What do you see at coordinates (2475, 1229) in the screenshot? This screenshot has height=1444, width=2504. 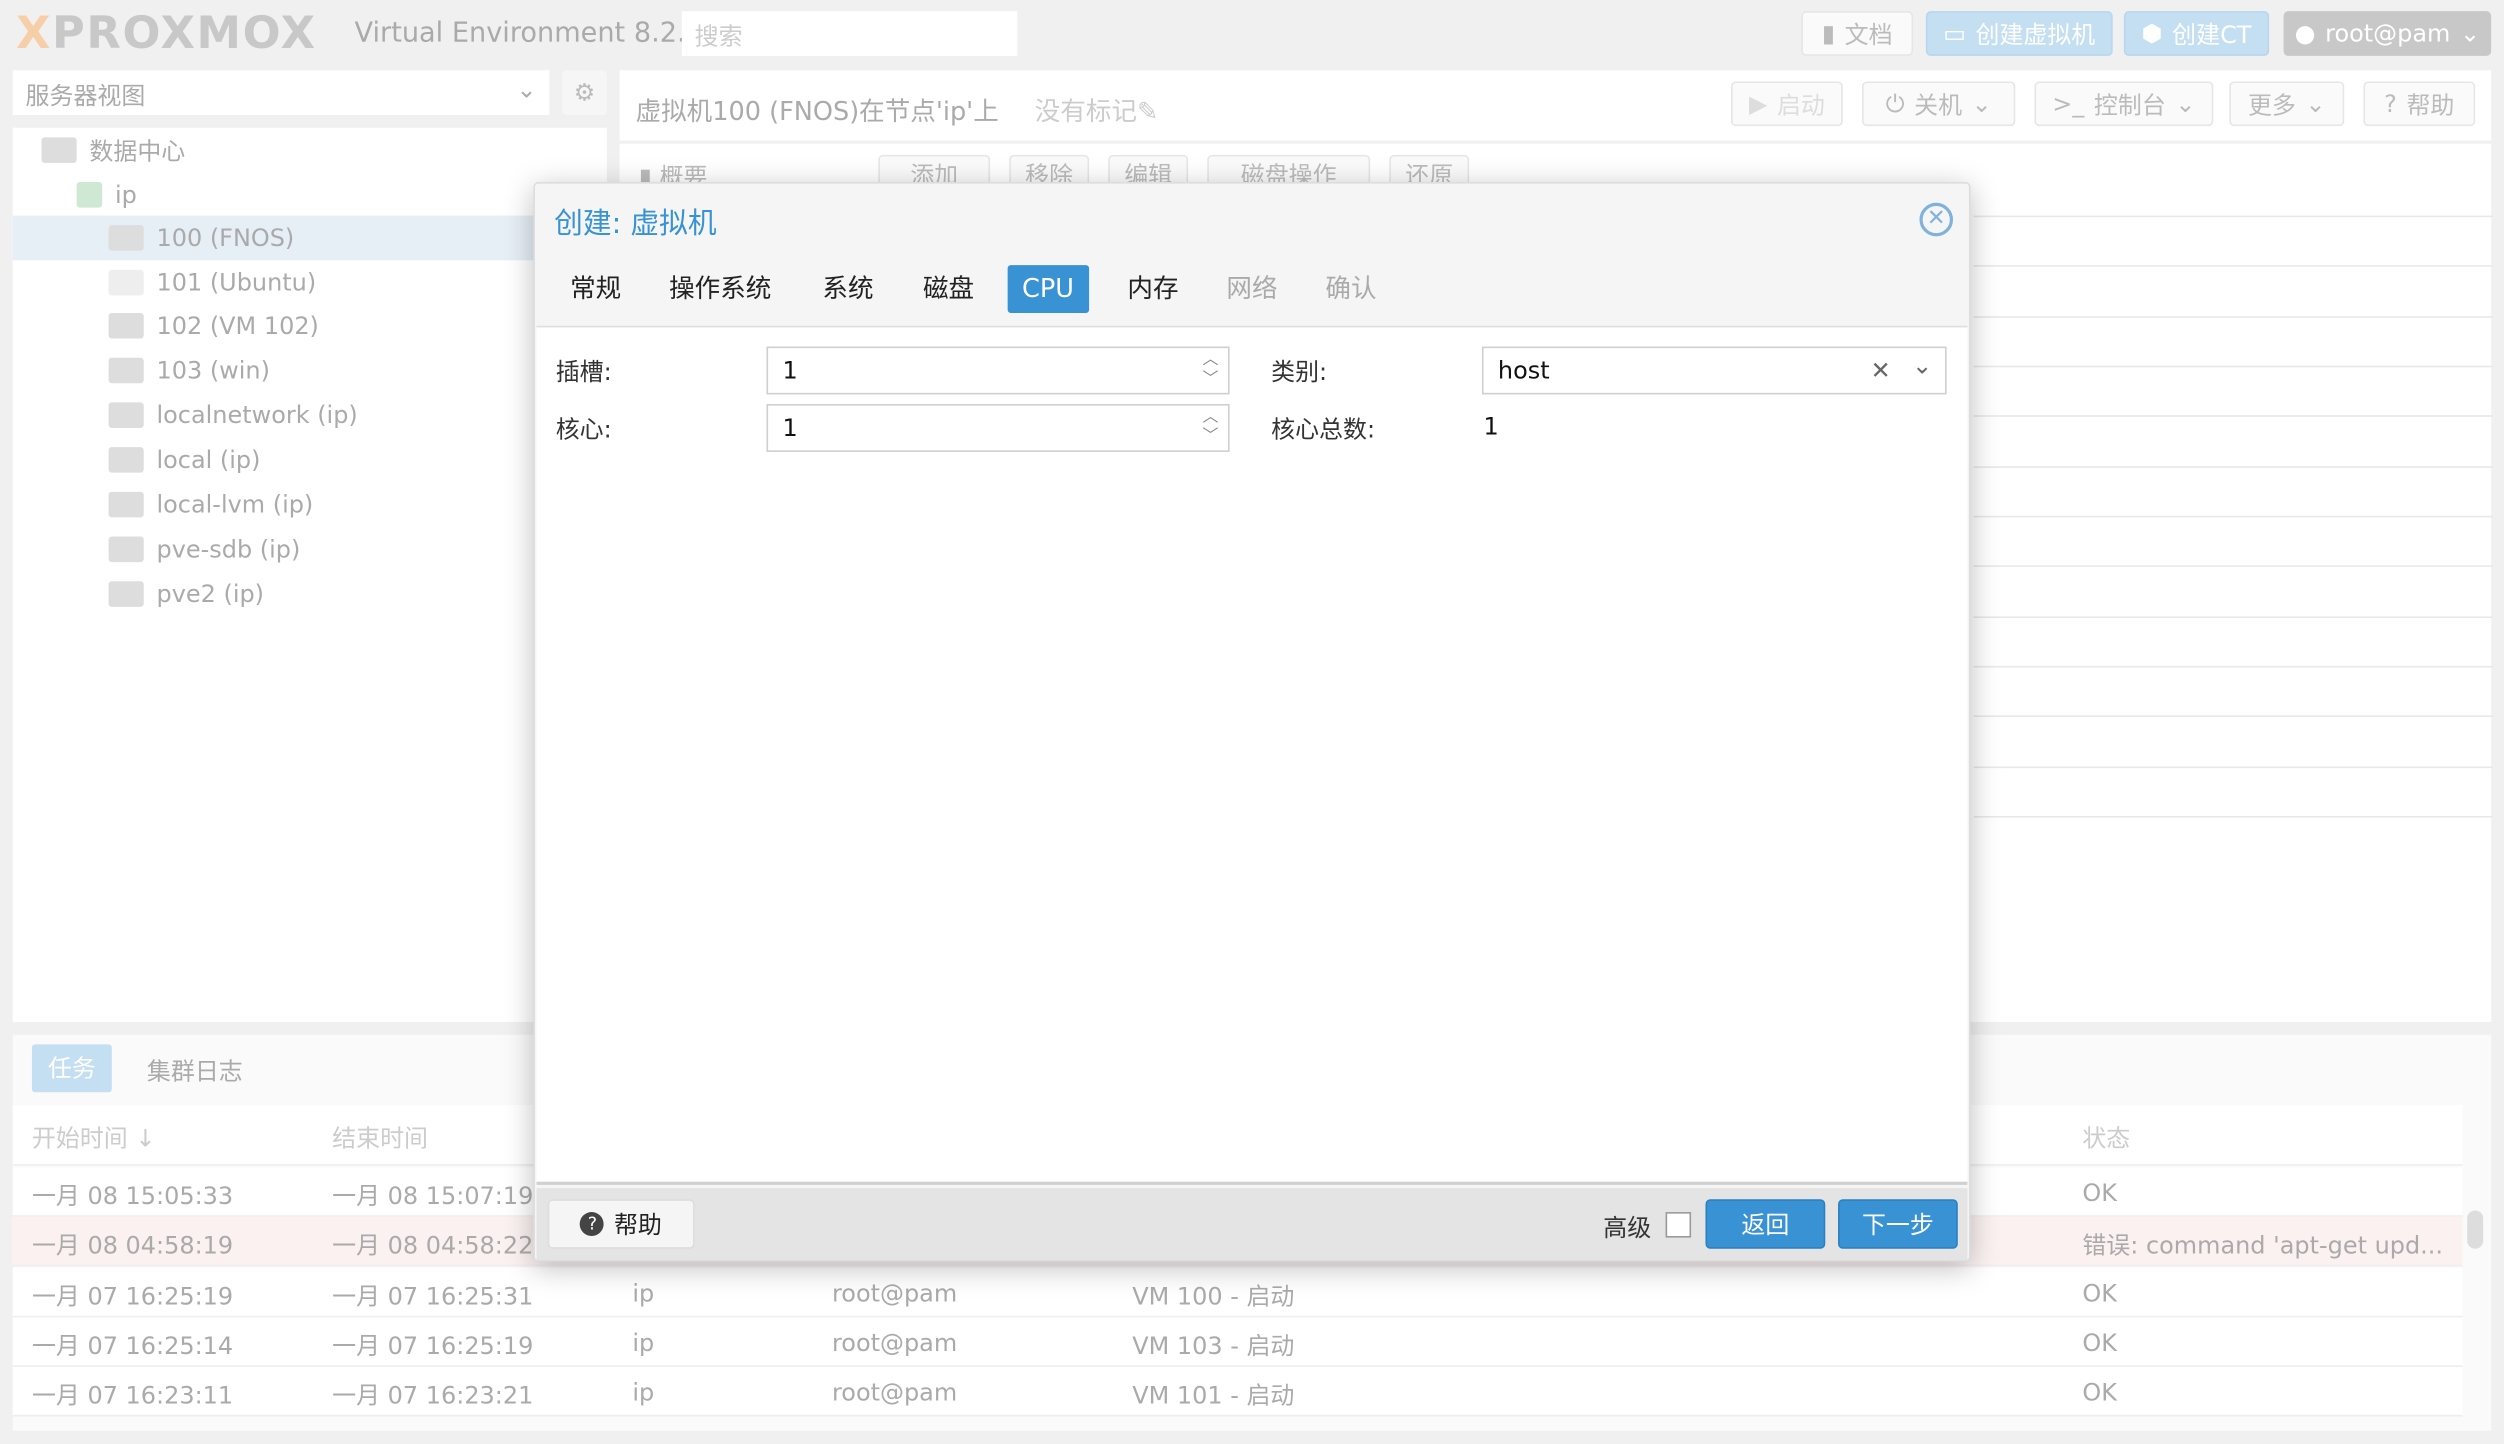 I see `scrollbar` at bounding box center [2475, 1229].